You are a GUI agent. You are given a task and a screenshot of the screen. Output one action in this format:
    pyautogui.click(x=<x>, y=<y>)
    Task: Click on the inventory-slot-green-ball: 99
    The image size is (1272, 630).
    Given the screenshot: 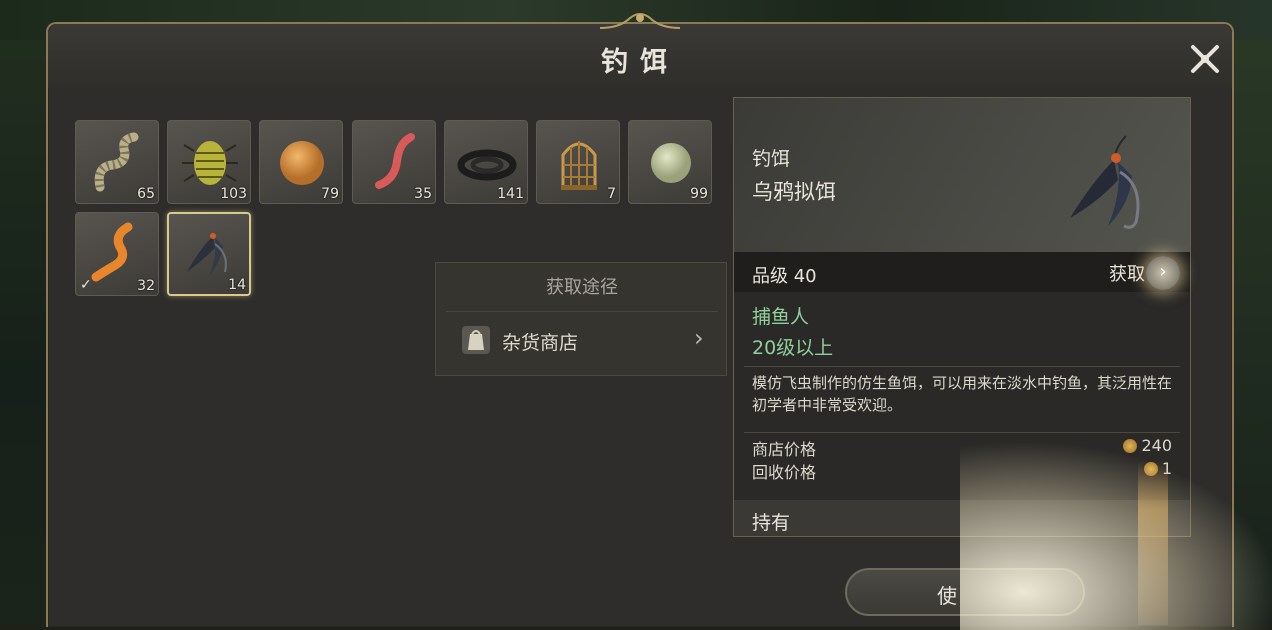 What is the action you would take?
    pyautogui.click(x=670, y=162)
    